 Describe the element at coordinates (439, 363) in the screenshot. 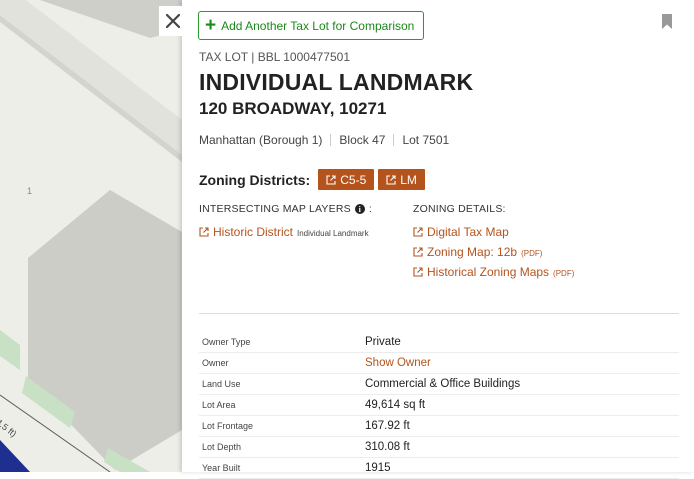

I see `table-row: Owner Show Owner` at that location.